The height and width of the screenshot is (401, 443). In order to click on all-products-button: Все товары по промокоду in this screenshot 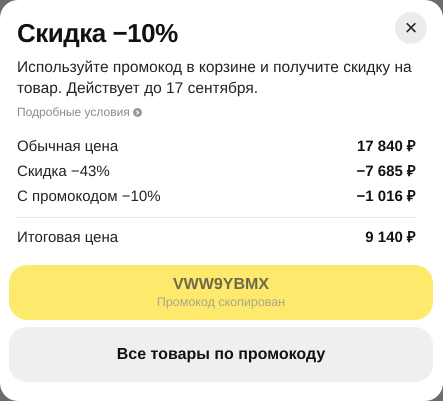, I will do `click(221, 354)`.